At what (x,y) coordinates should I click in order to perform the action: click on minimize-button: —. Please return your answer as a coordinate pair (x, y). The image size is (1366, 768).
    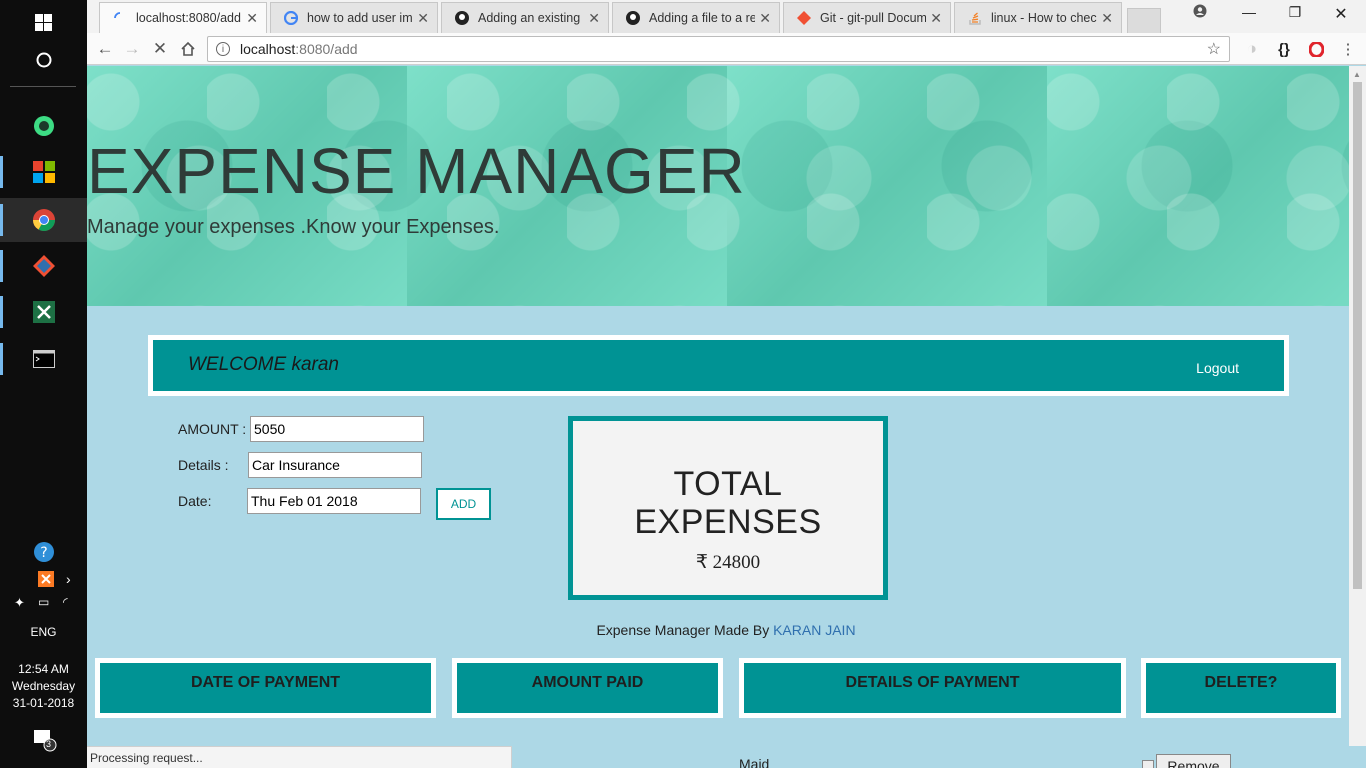
    Looking at the image, I should click on (1249, 12).